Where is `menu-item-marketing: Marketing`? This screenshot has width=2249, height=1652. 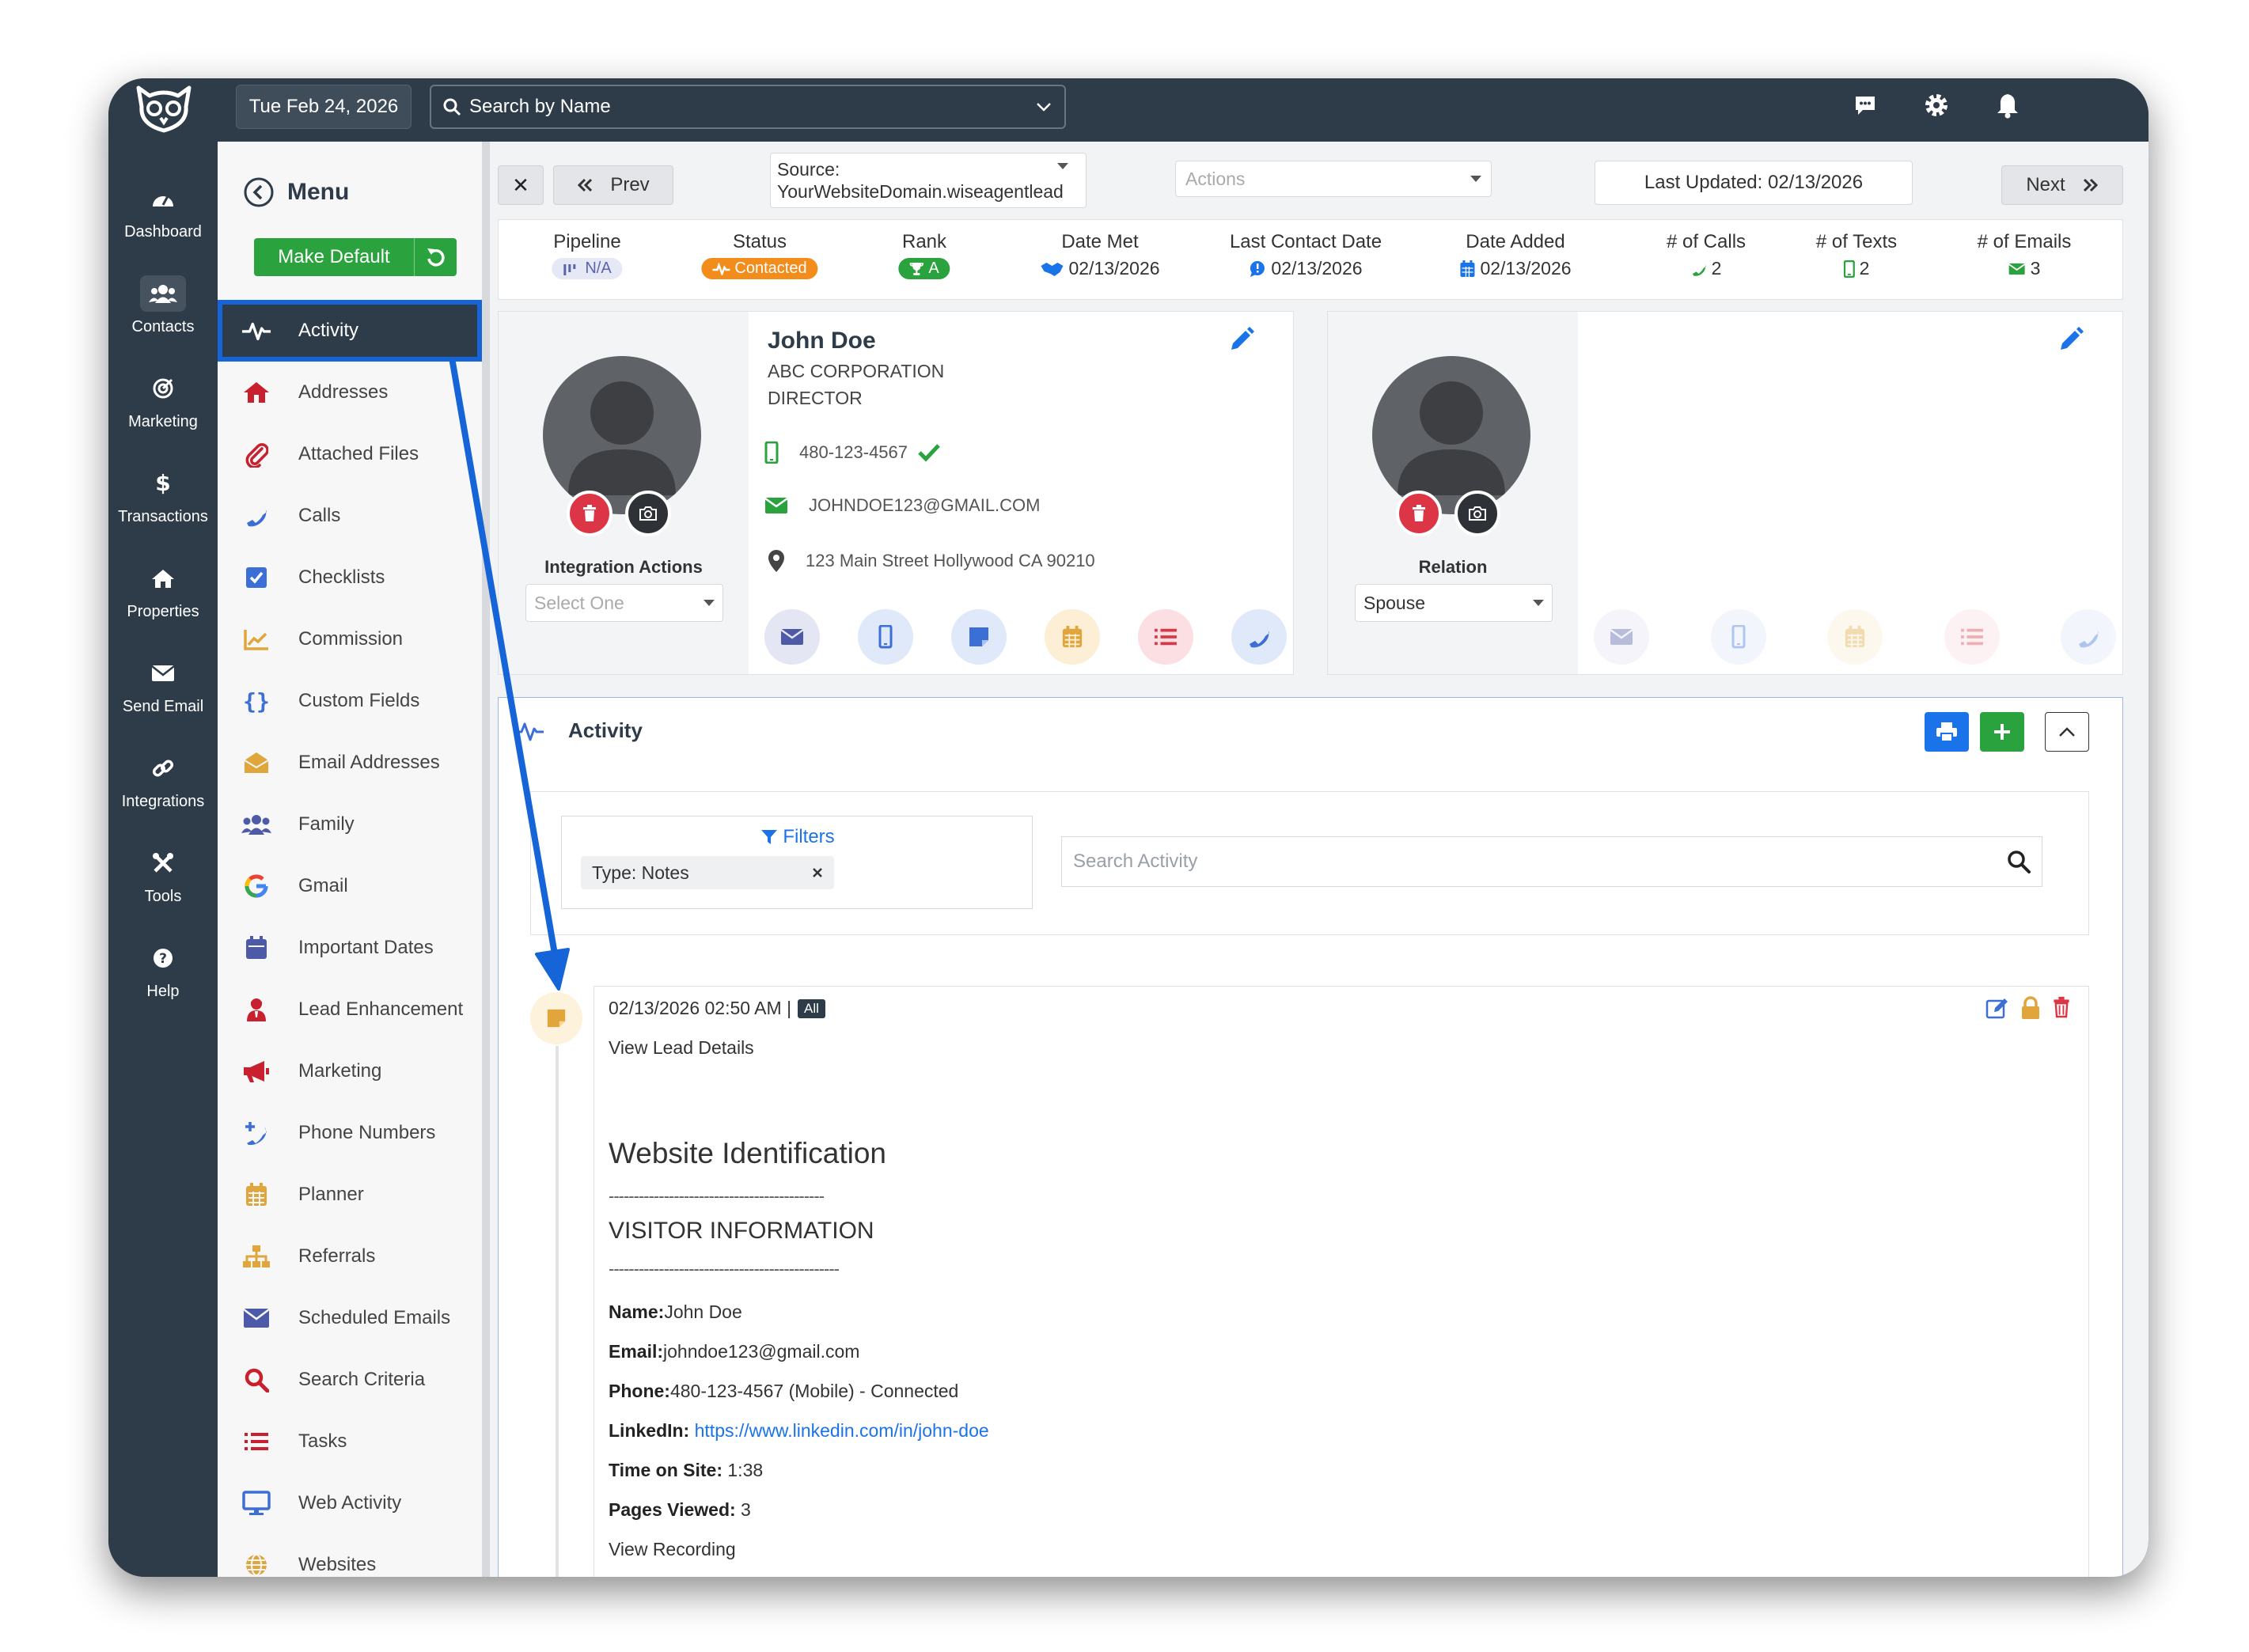
menu-item-marketing: Marketing is located at coordinates (350, 1071).